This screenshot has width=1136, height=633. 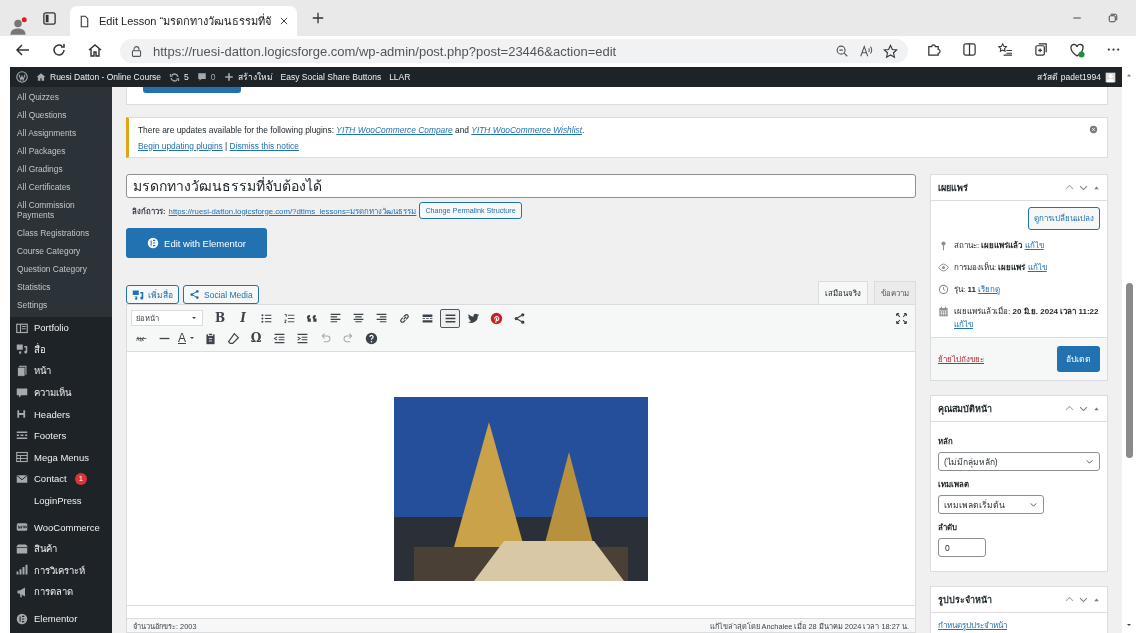 What do you see at coordinates (331, 77) in the screenshot?
I see `admin-bar-link: Easy Social Share Buttons` at bounding box center [331, 77].